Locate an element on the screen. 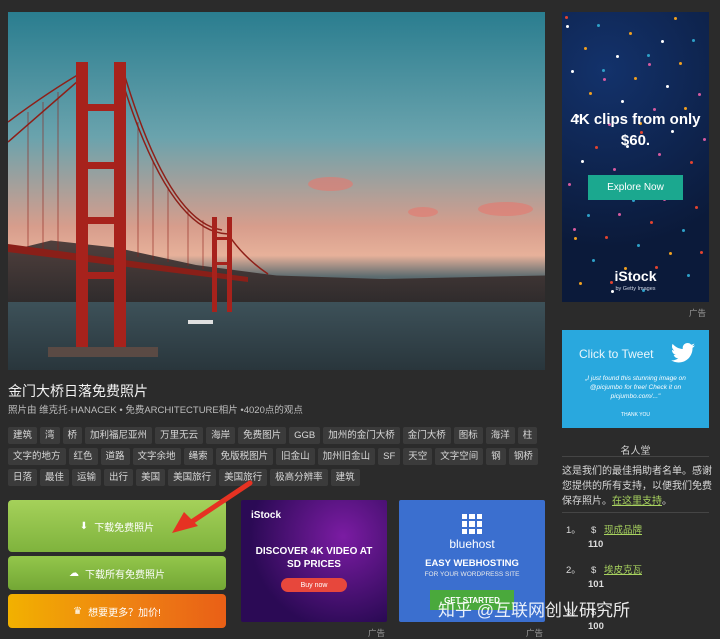 The height and width of the screenshot is (639, 720). tag-chip: 文字的地方 is located at coordinates (37, 456).